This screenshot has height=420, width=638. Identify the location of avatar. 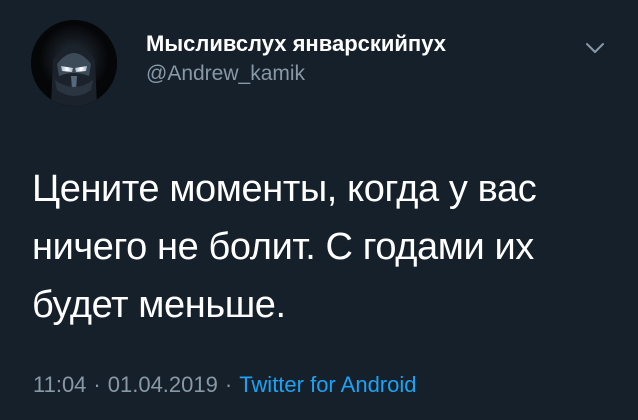
(74, 63).